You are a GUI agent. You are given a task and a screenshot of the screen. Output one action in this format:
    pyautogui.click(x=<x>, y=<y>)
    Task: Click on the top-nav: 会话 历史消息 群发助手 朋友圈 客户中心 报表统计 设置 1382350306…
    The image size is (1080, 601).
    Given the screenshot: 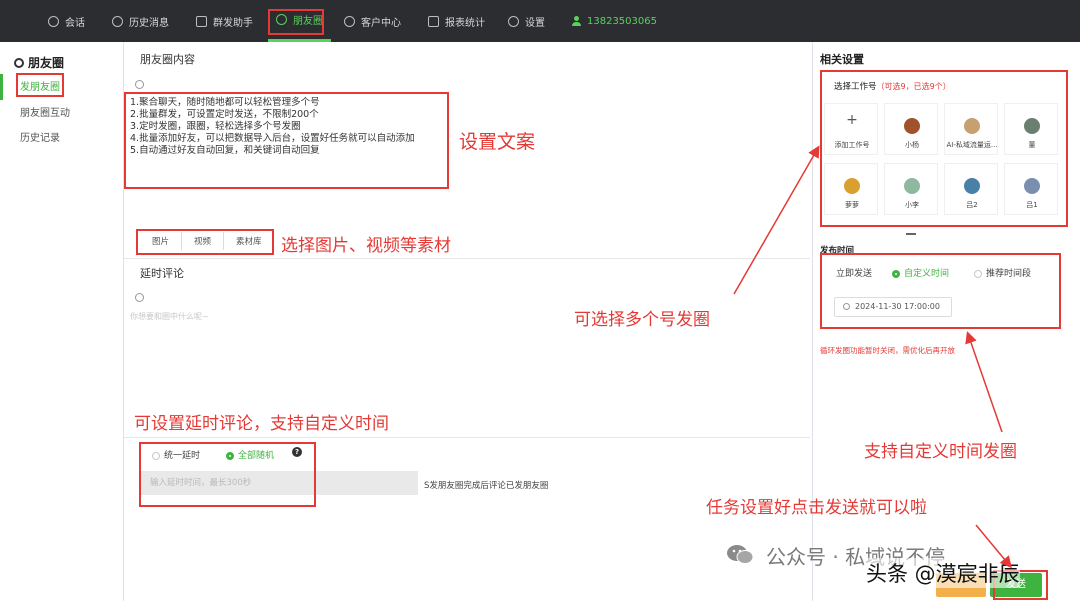 What is the action you would take?
    pyautogui.click(x=540, y=21)
    